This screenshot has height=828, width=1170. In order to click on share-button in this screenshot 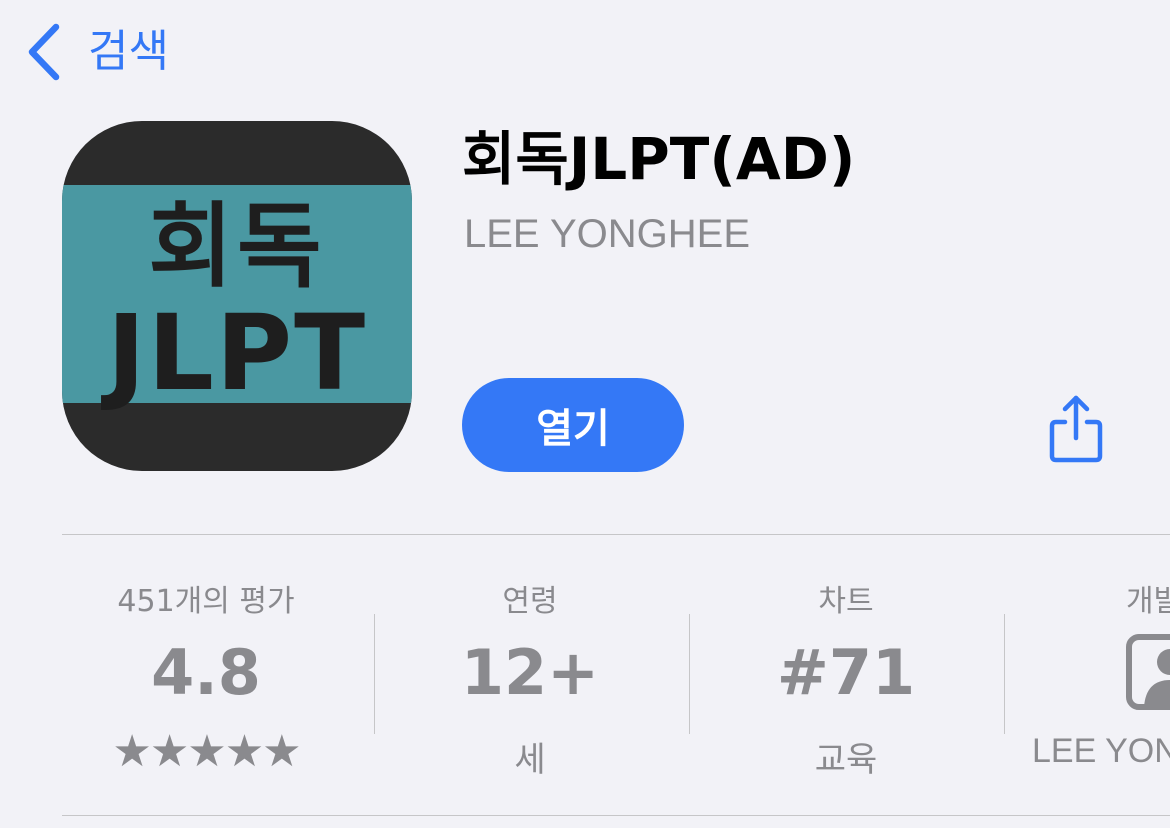, I will do `click(1076, 428)`.